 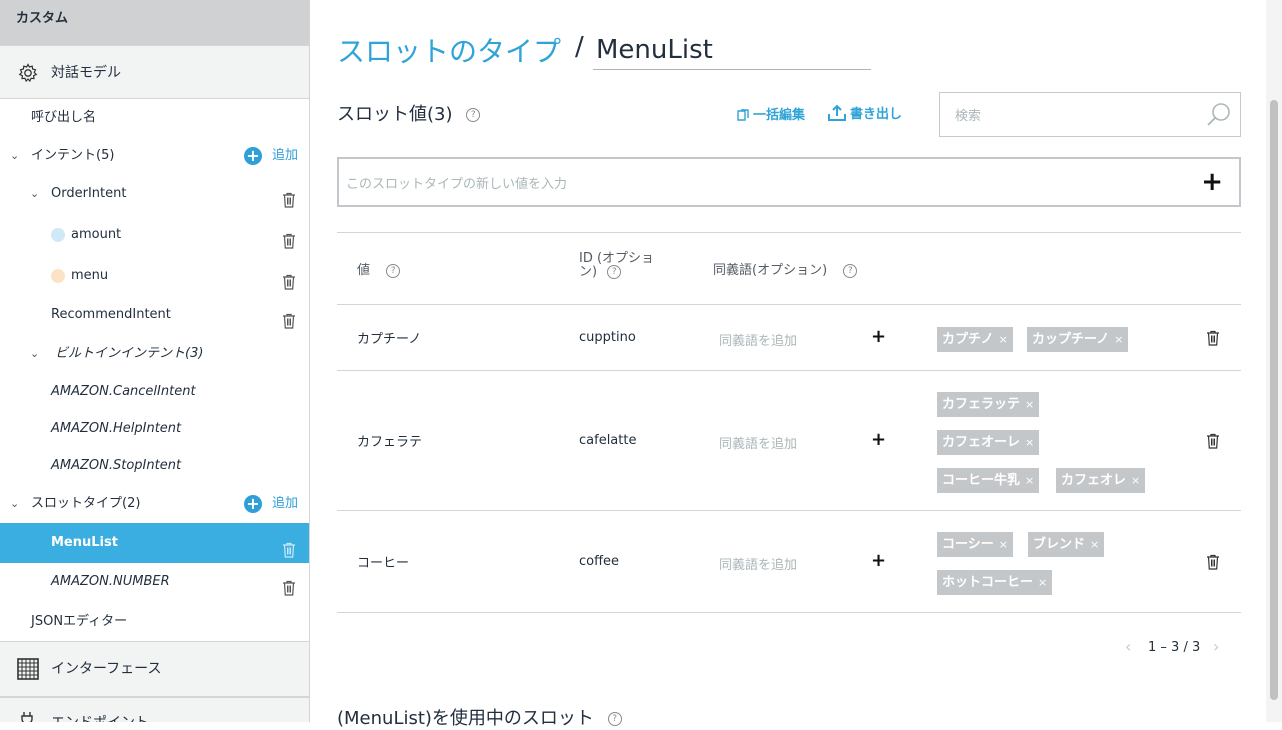 I want to click on export-button: 書き出し, so click(x=865, y=114).